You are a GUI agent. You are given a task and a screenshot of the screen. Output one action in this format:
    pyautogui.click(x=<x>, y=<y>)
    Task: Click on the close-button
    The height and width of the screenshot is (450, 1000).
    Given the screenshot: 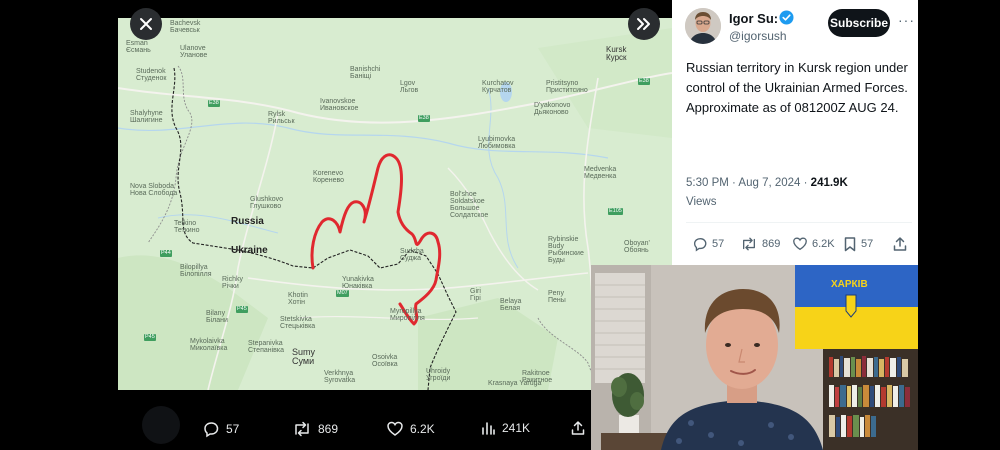 What is the action you would take?
    pyautogui.click(x=146, y=24)
    